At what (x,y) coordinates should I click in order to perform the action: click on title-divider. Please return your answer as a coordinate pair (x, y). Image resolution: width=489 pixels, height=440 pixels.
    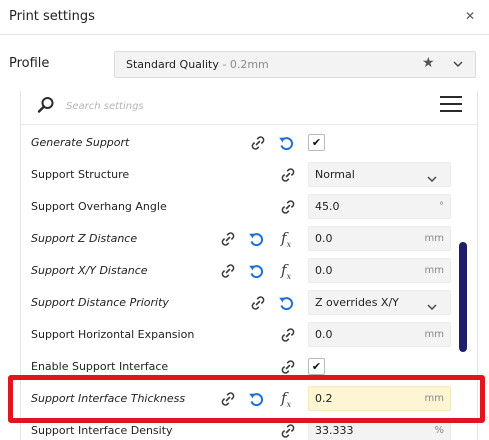
    Looking at the image, I should click on (244, 34).